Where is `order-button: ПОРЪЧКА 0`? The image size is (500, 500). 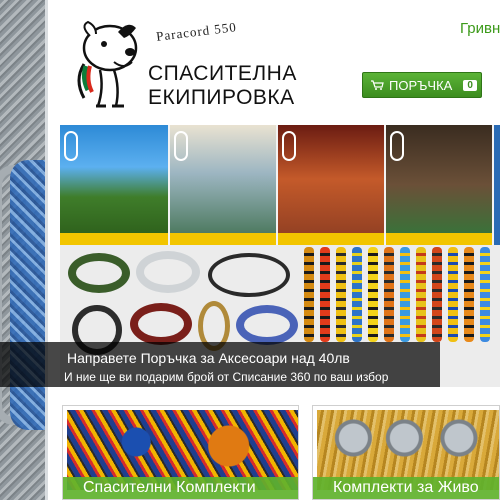 order-button: ПОРЪЧКА 0 is located at coordinates (422, 85).